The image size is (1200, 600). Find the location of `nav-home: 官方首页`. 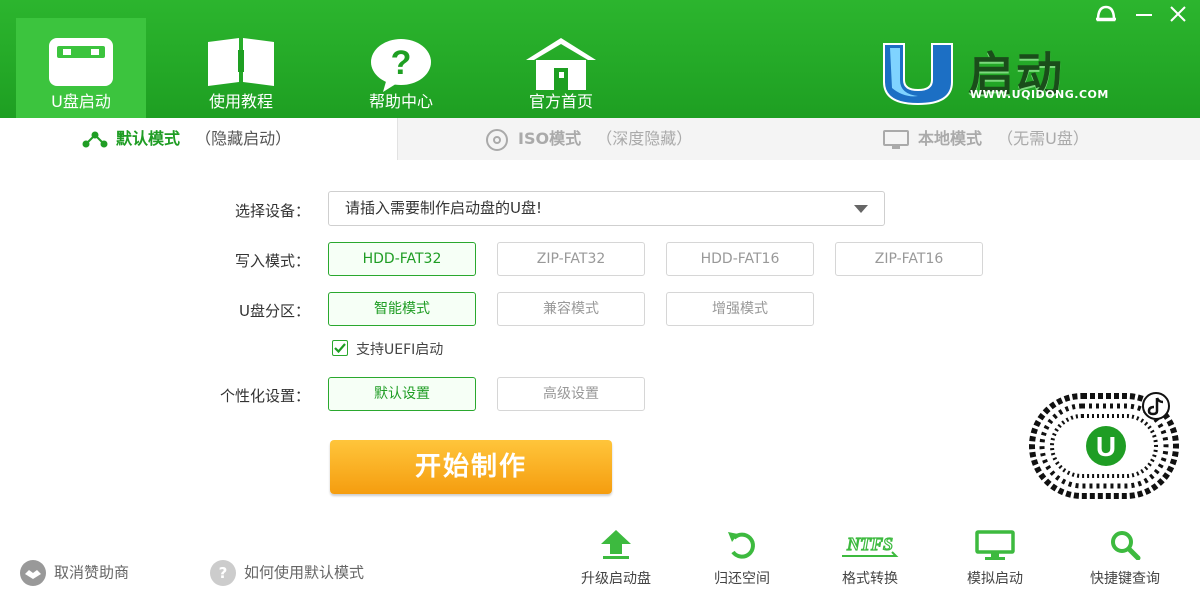

nav-home: 官方首页 is located at coordinates (561, 69).